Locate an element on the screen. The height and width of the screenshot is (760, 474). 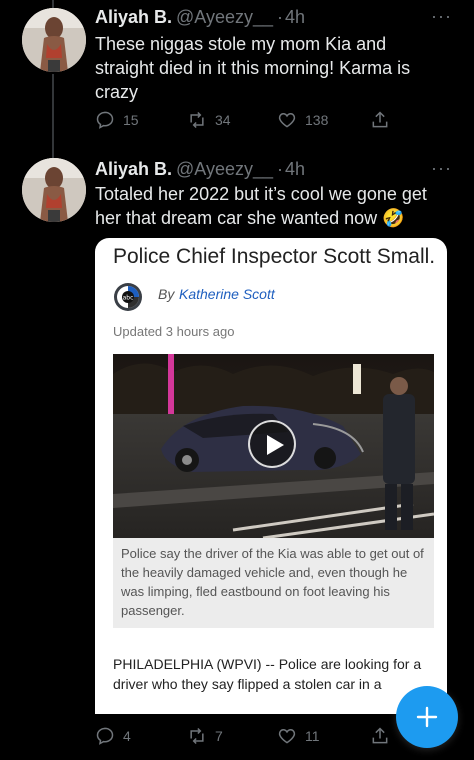
tweet-actions: 15 34 138 is located at coordinates (245, 122).